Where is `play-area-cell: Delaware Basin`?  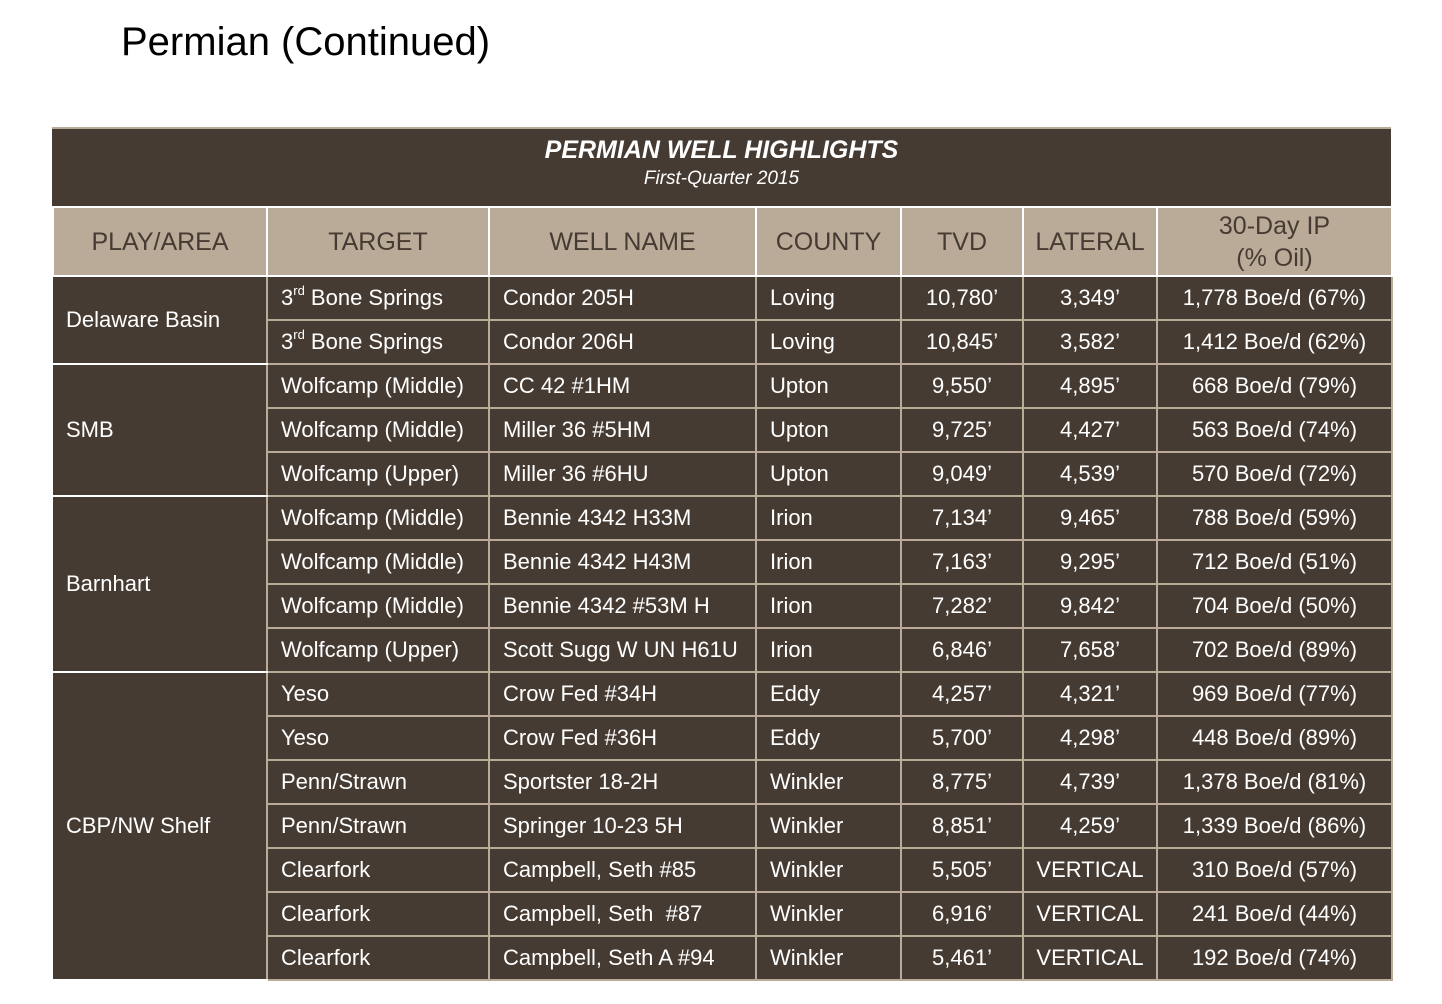
play-area-cell: Delaware Basin is located at coordinates (160, 320).